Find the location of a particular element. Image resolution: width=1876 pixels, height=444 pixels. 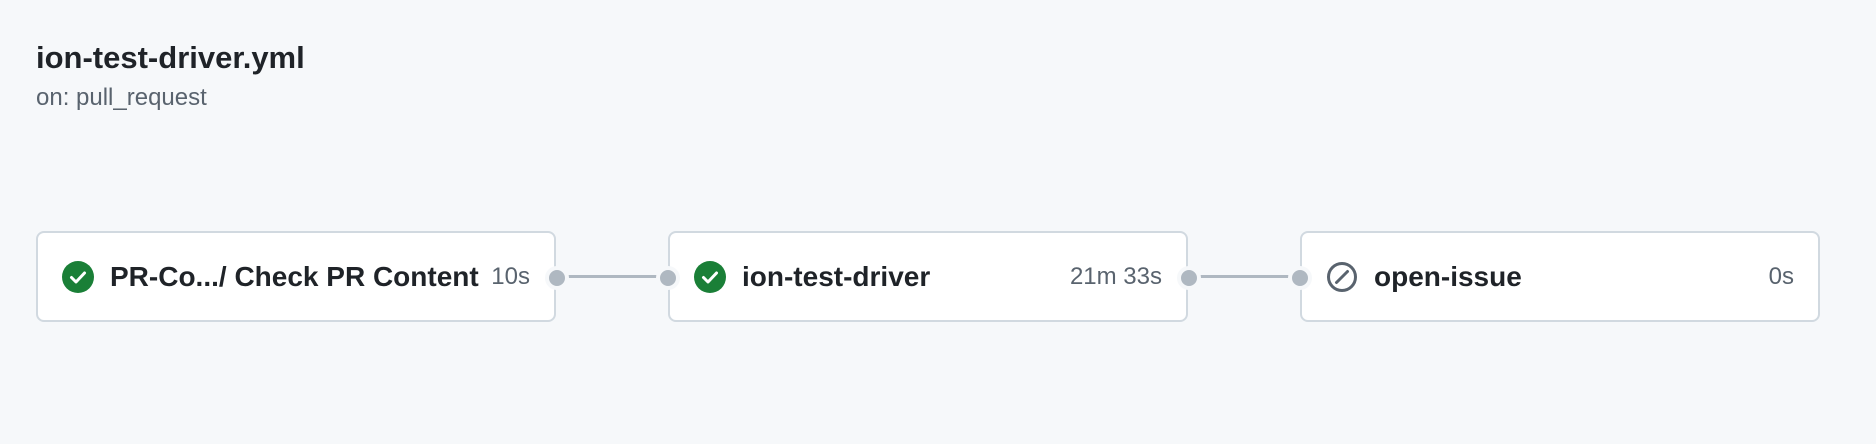

job-duration: 10s is located at coordinates (510, 276).